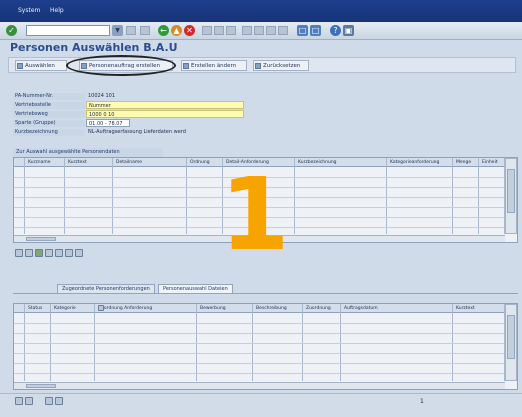  Describe the element at coordinates (59, 401) in the screenshot. I see `export-icon` at that location.